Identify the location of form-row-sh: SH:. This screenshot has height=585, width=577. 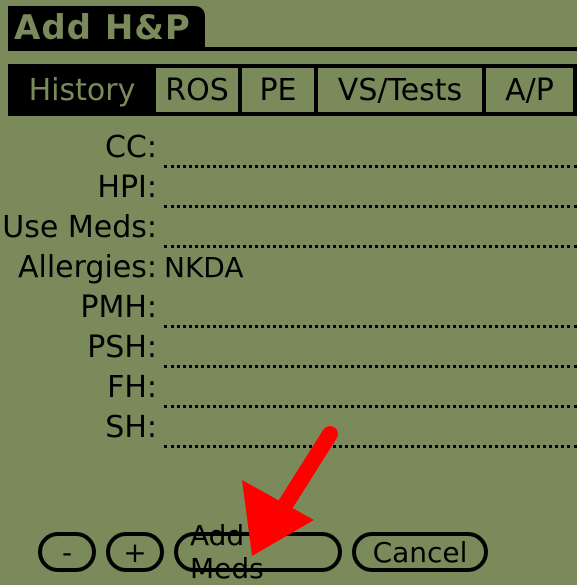
(288, 428).